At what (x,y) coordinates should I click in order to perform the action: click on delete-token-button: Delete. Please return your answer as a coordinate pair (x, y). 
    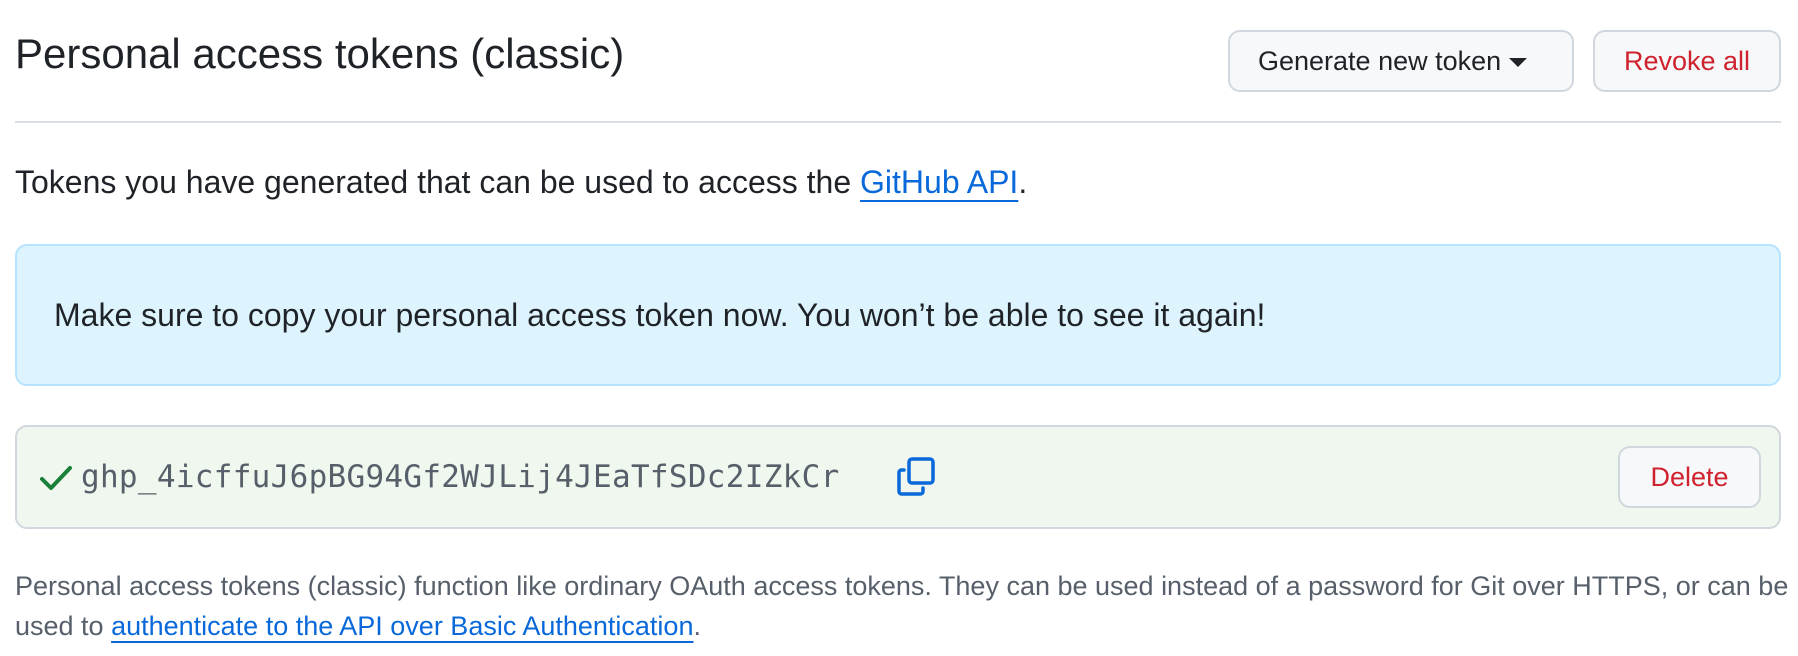
    Looking at the image, I should click on (1689, 477).